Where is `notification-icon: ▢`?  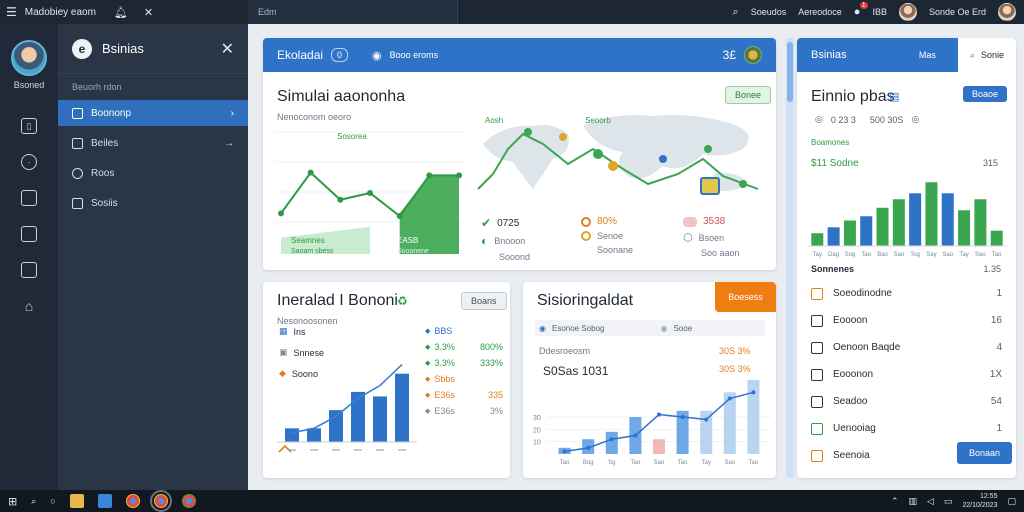
notification-icon: ▢ is located at coordinates (1011, 501).